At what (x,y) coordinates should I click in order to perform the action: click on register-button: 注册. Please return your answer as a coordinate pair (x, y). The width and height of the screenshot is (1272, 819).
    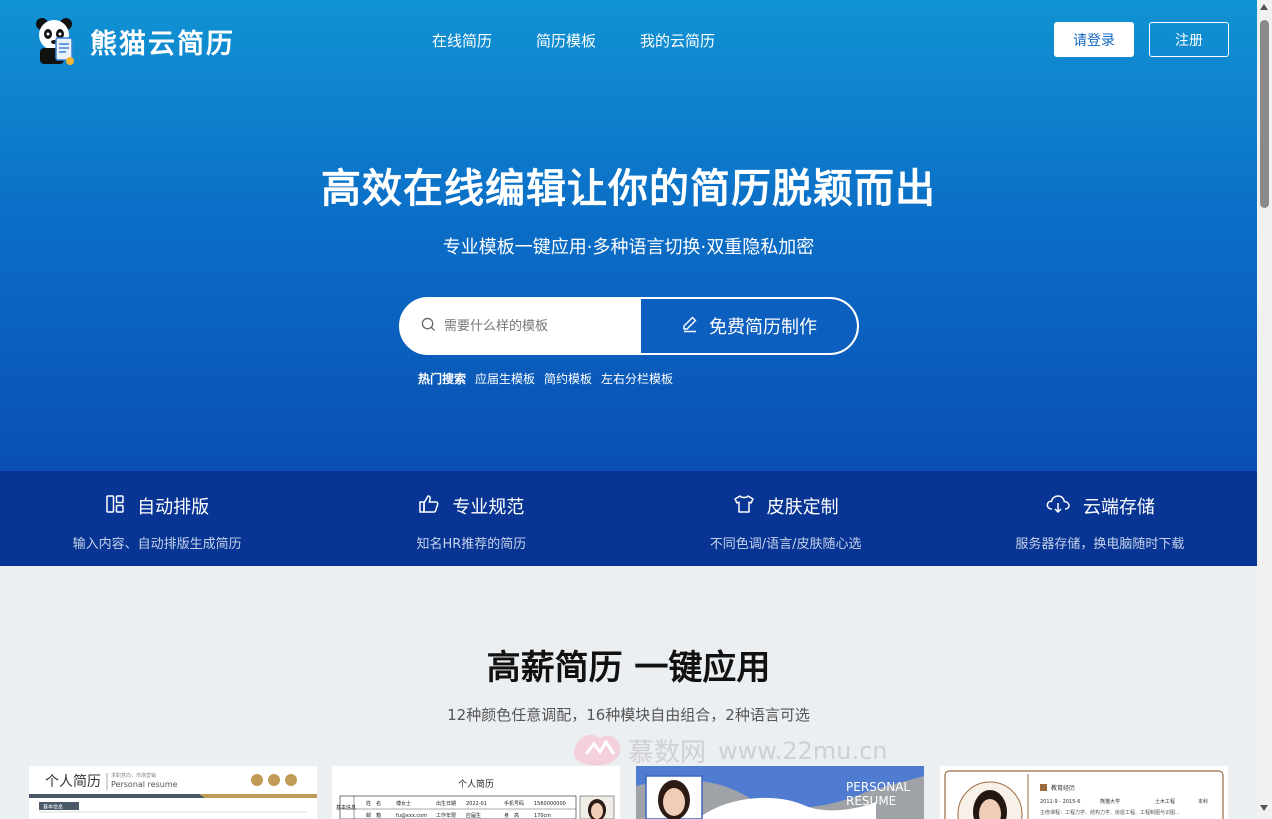
    Looking at the image, I should click on (1189, 39).